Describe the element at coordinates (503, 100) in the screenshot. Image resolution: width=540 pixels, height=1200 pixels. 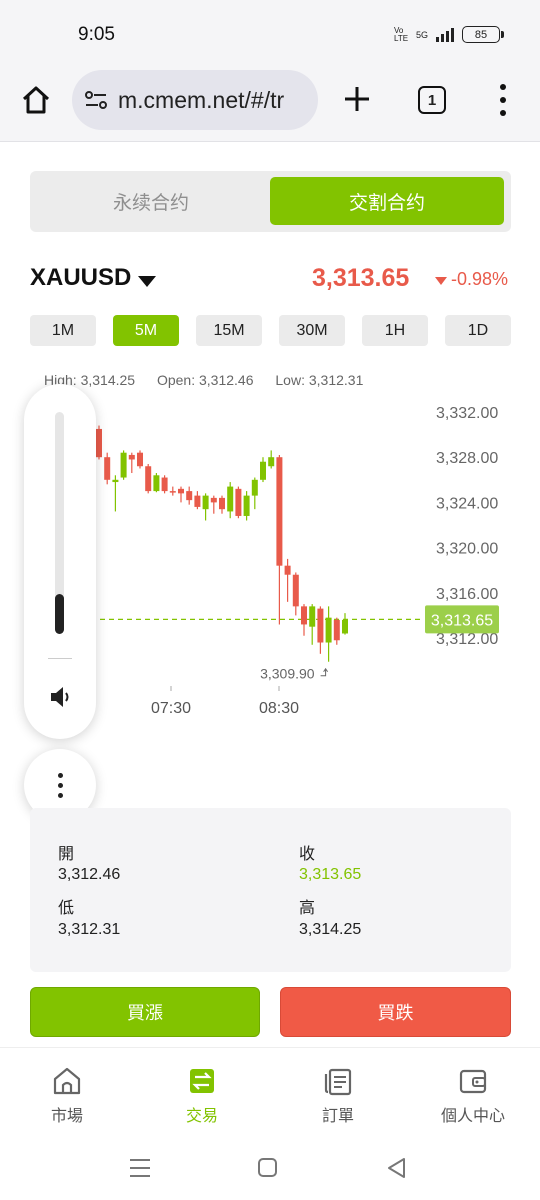
I see `browser-menu-button` at that location.